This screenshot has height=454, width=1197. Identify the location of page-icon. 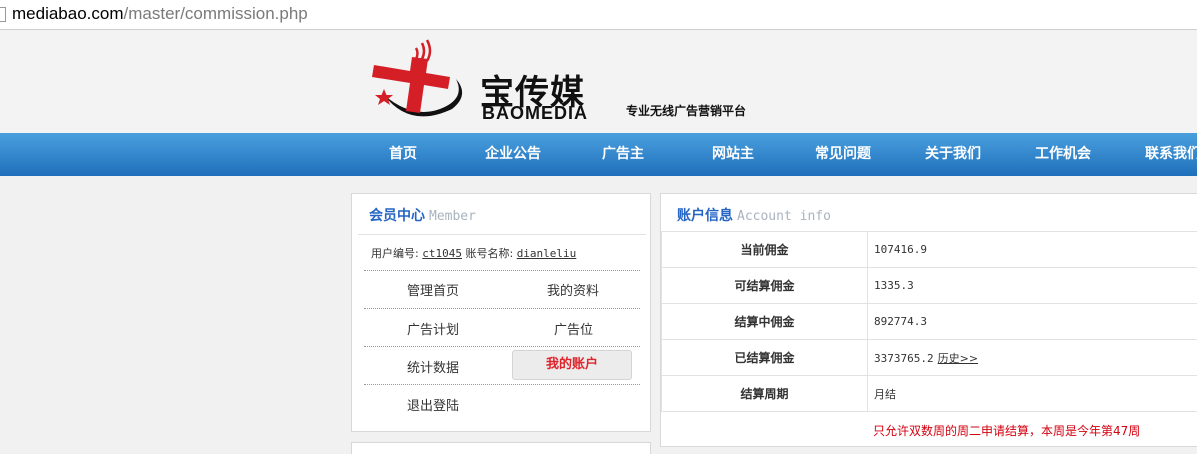
(3, 14).